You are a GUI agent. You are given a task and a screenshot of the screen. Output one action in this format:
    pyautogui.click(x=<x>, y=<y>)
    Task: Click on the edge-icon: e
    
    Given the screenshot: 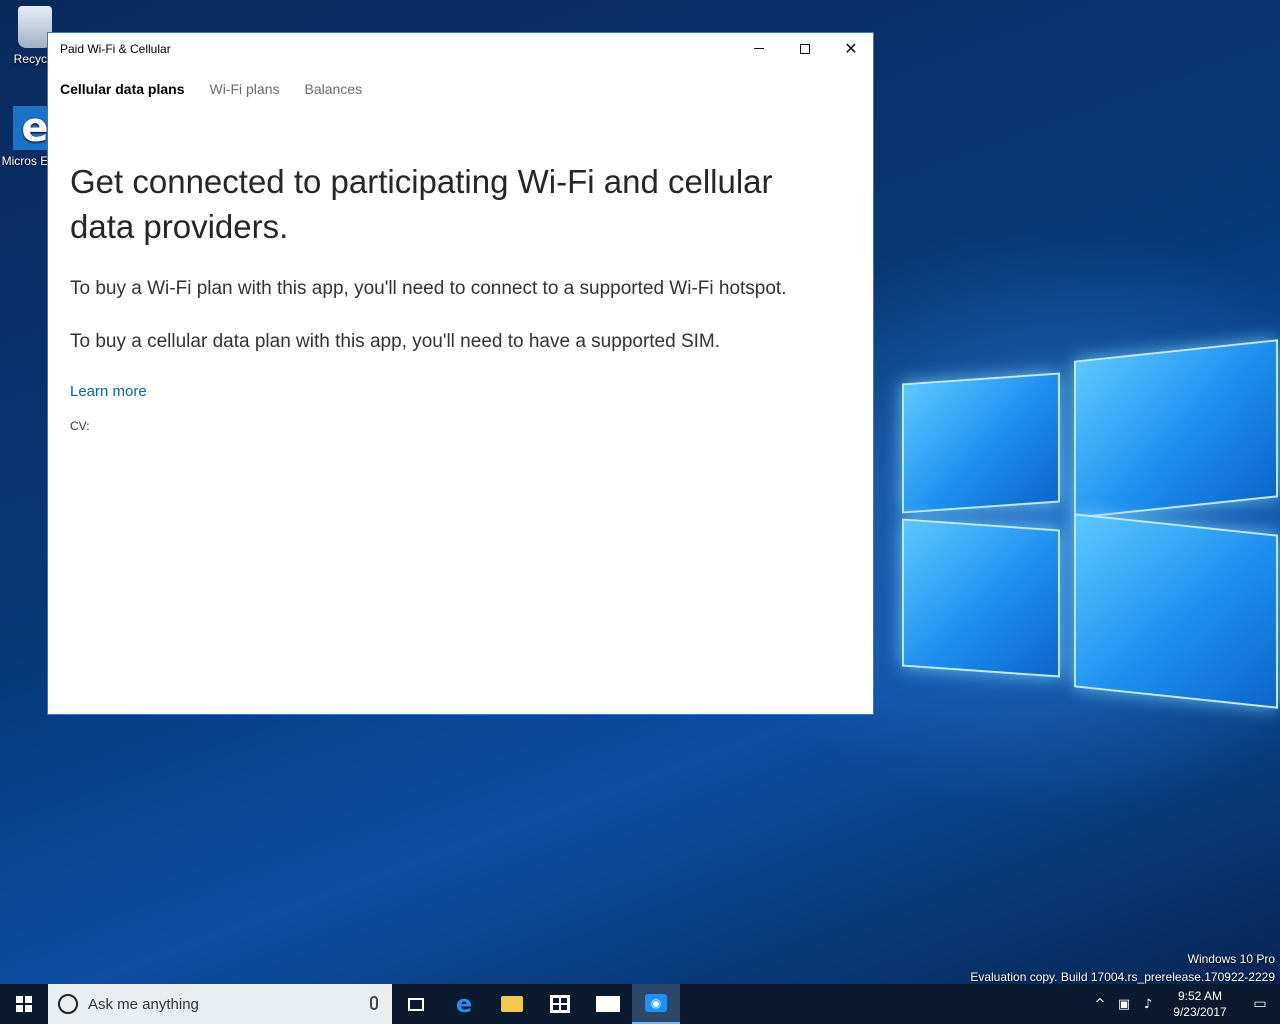 What is the action you would take?
    pyautogui.click(x=464, y=1004)
    